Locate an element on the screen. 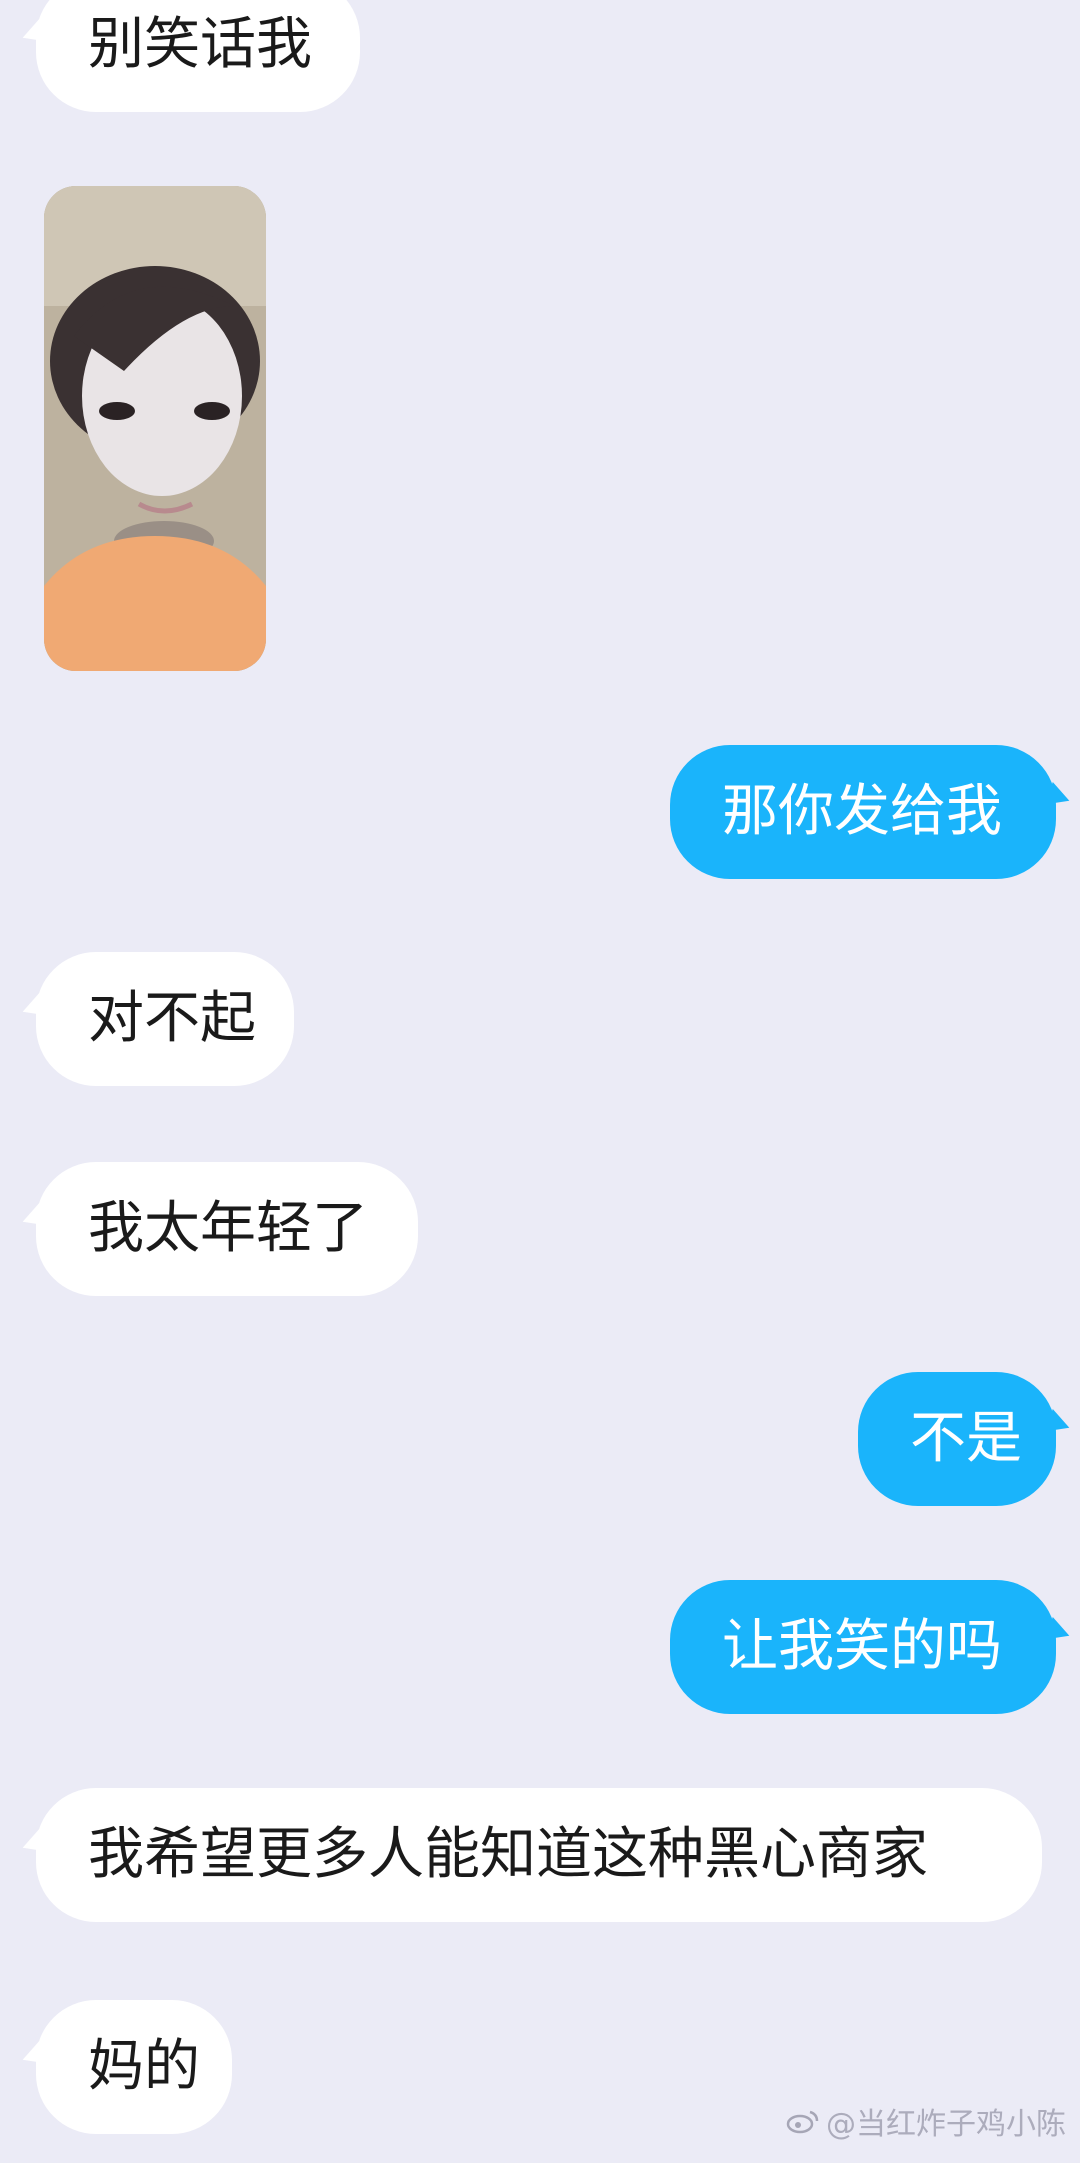  message-text: 那你发给我 is located at coordinates (862, 811).